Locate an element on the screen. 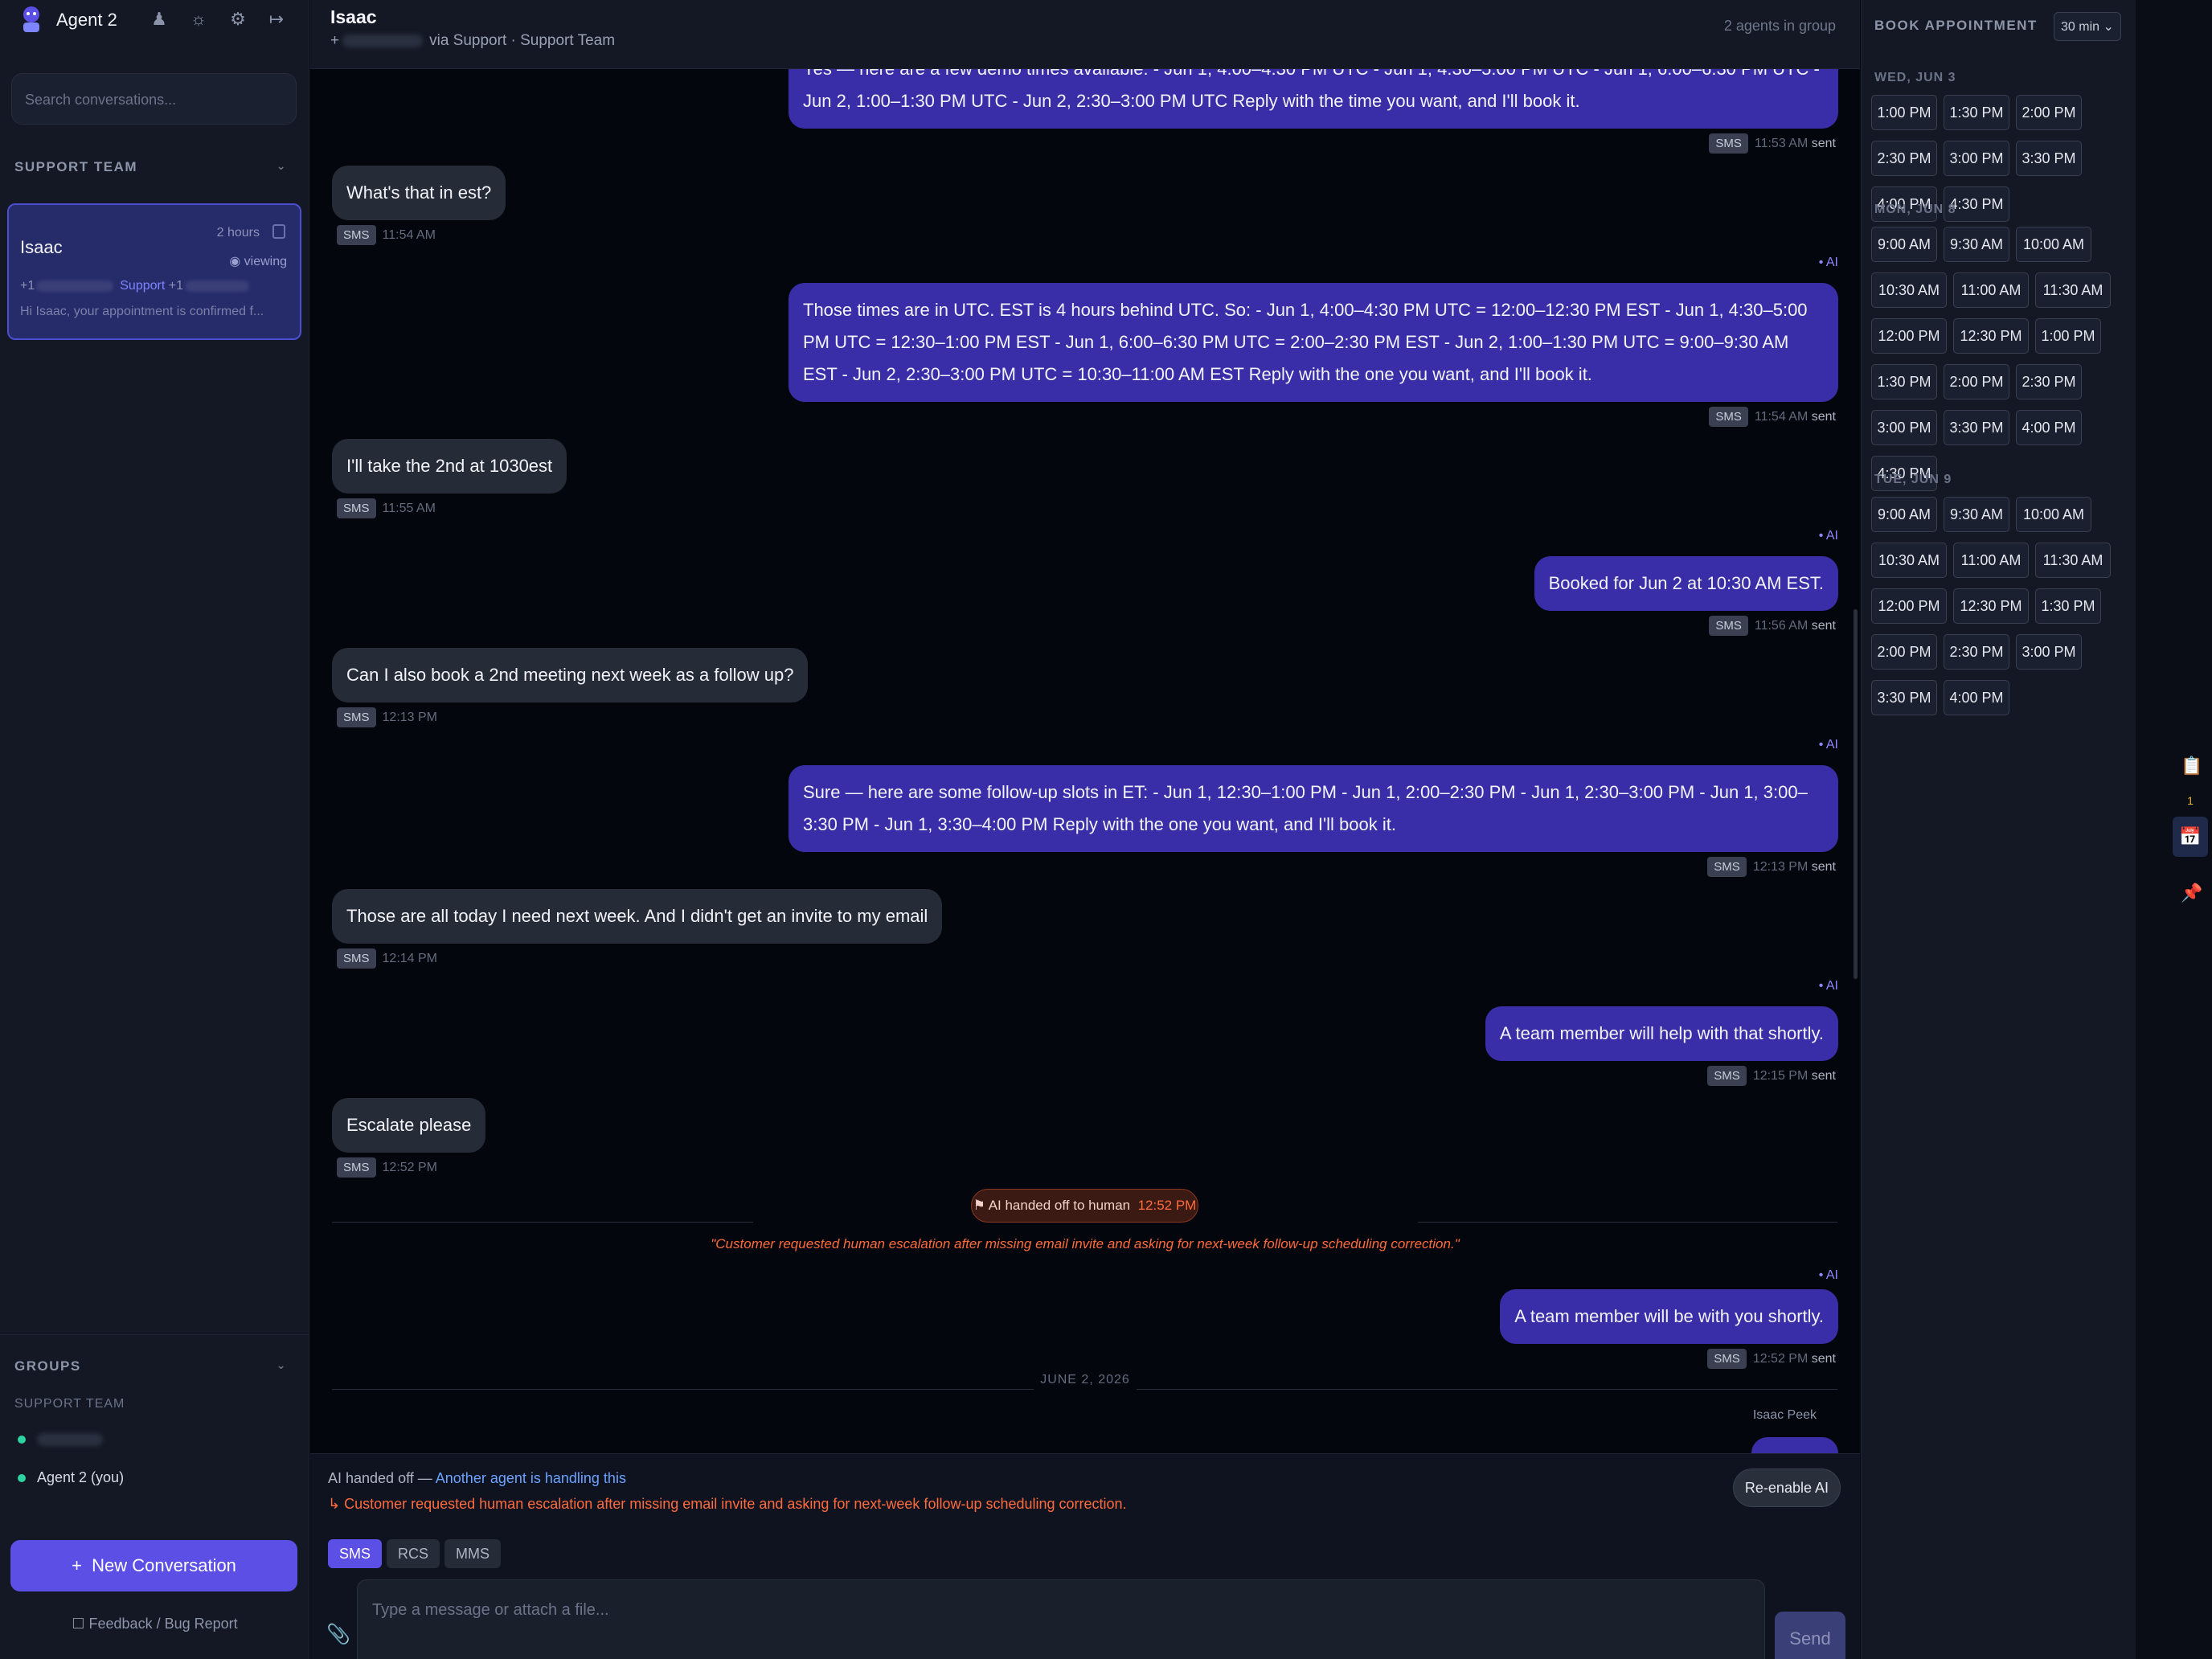  new-conversation-label: New Conversation is located at coordinates (164, 1565).